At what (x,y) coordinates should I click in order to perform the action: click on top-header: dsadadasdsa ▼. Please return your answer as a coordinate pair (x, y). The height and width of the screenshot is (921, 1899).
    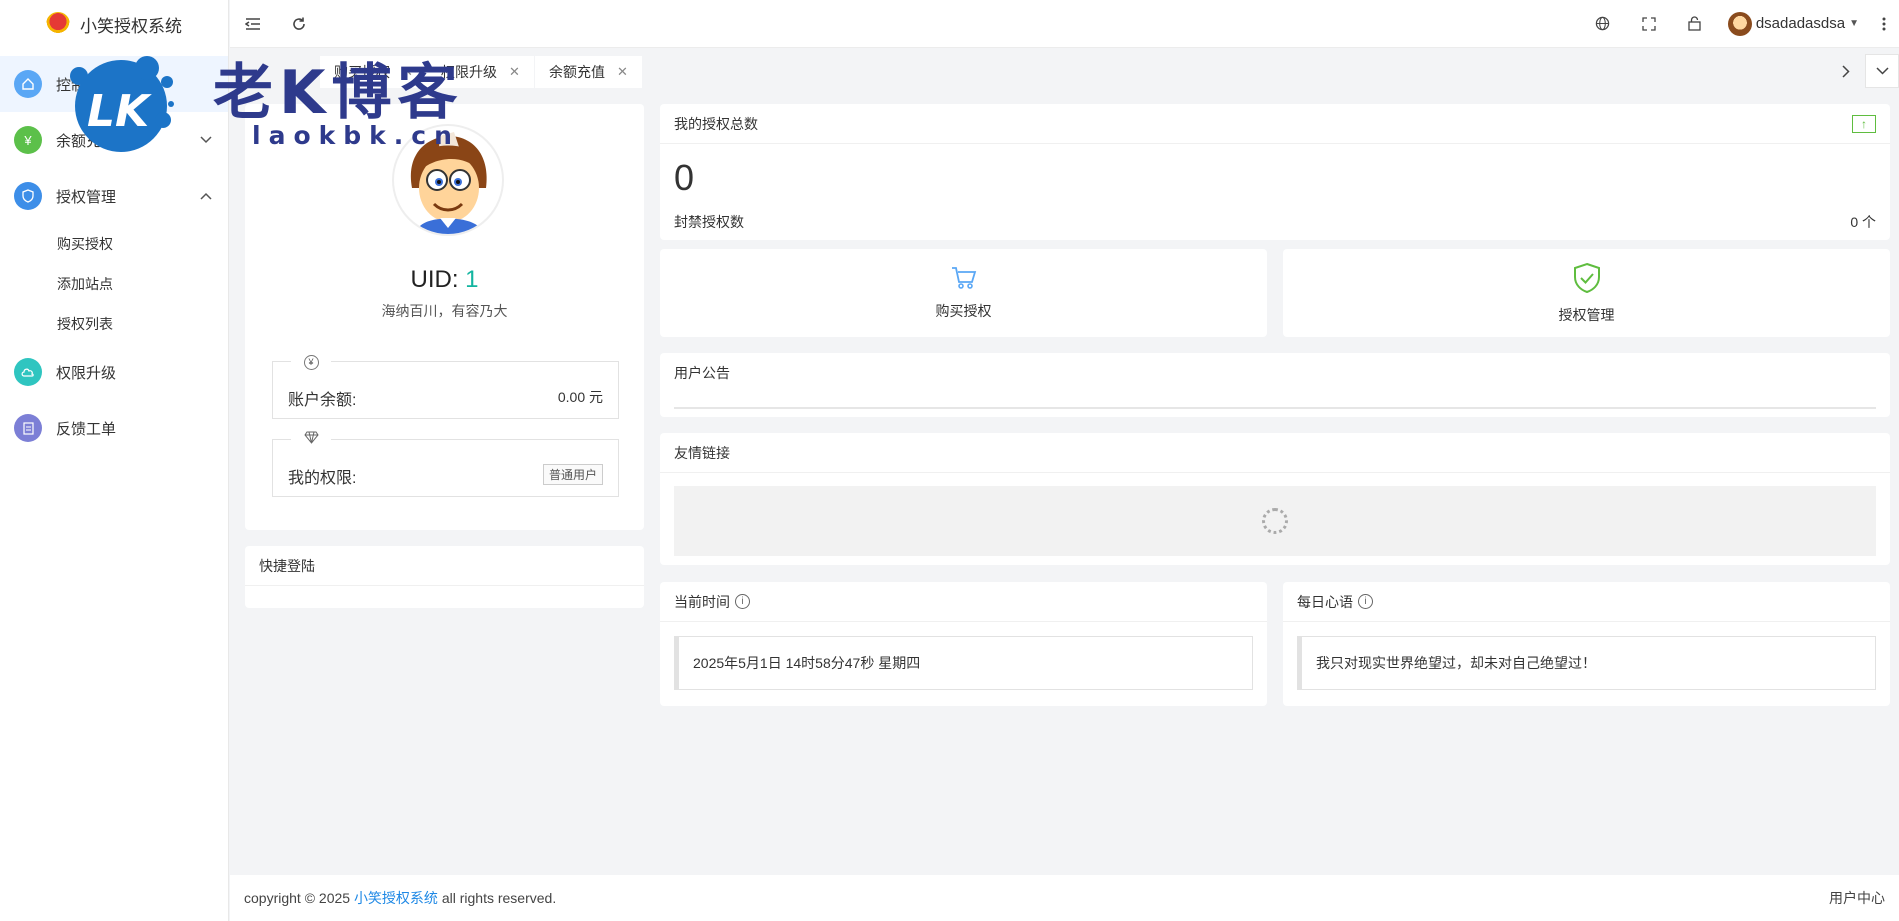
    Looking at the image, I should click on (1064, 24).